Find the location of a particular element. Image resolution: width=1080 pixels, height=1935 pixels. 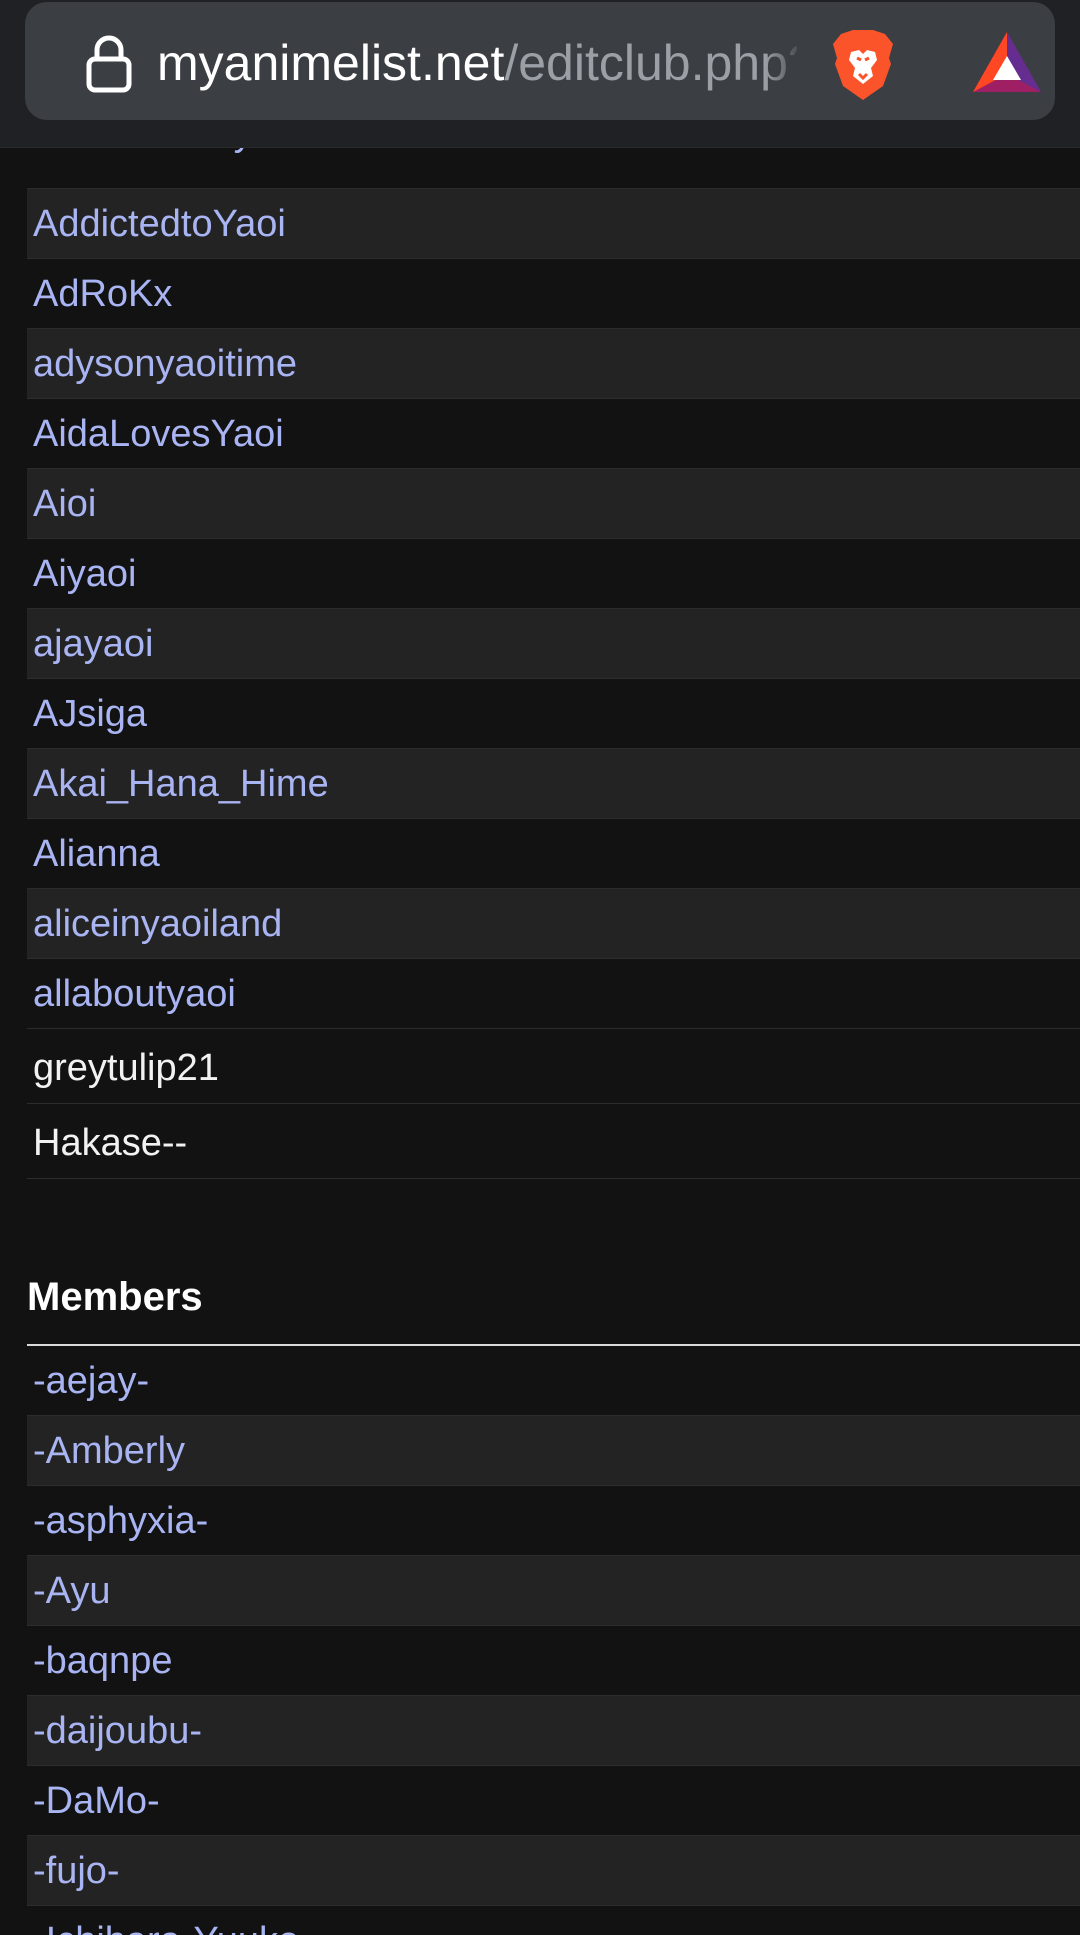

member-item: -aejay- is located at coordinates (553, 1381).